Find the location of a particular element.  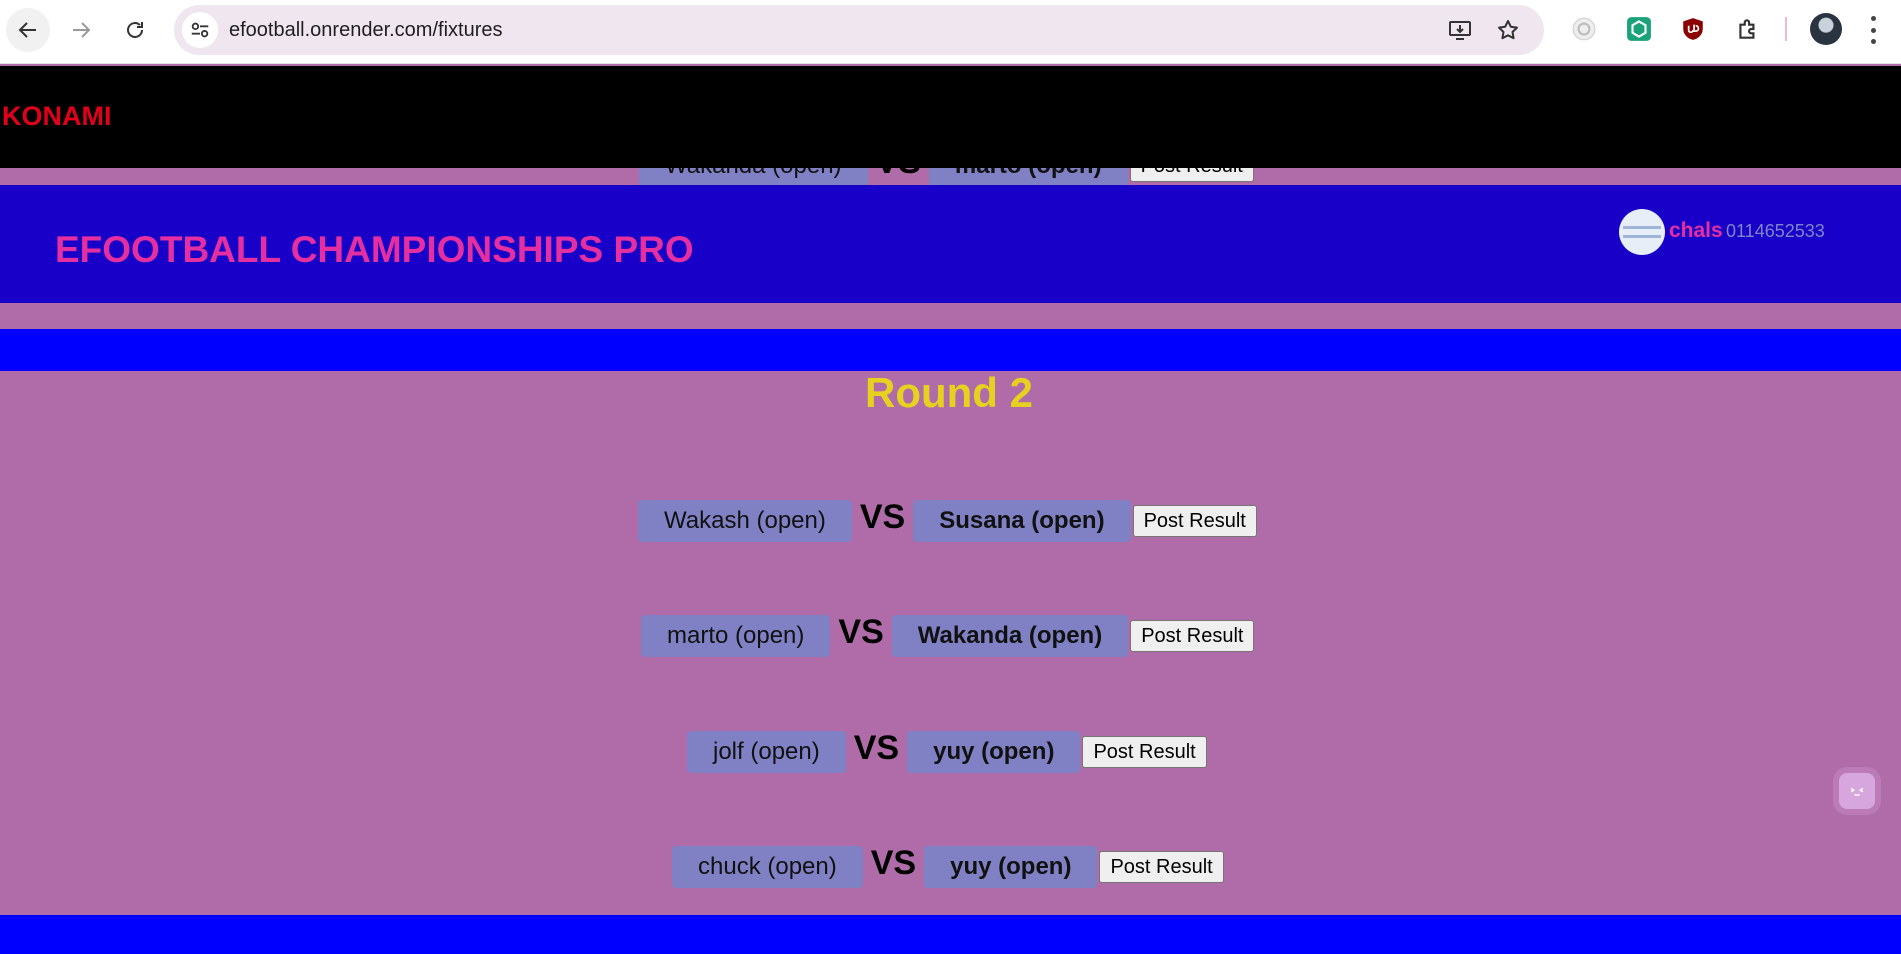

install-app-button is located at coordinates (1460, 30).